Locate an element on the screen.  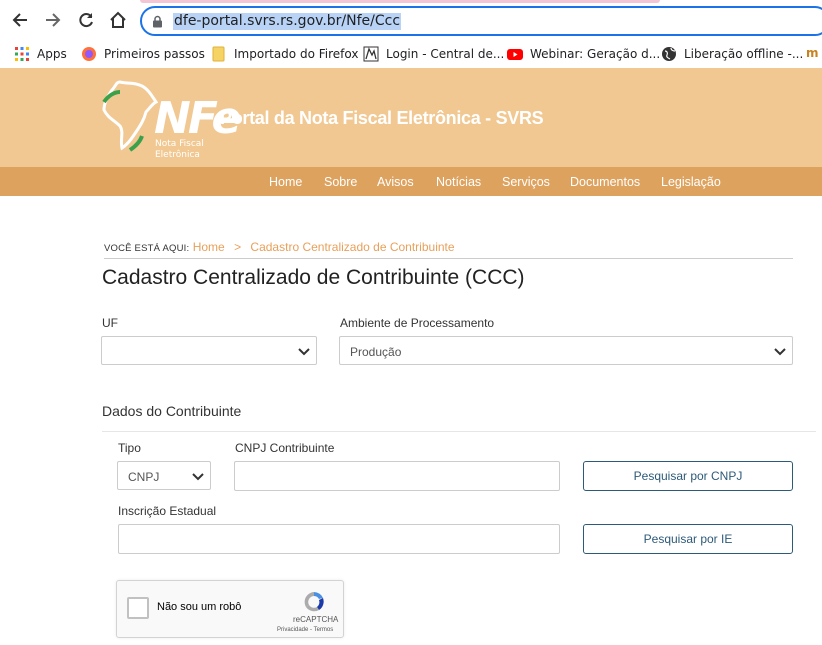
cnpj-label: CNPJ Contribuinte is located at coordinates (285, 448).